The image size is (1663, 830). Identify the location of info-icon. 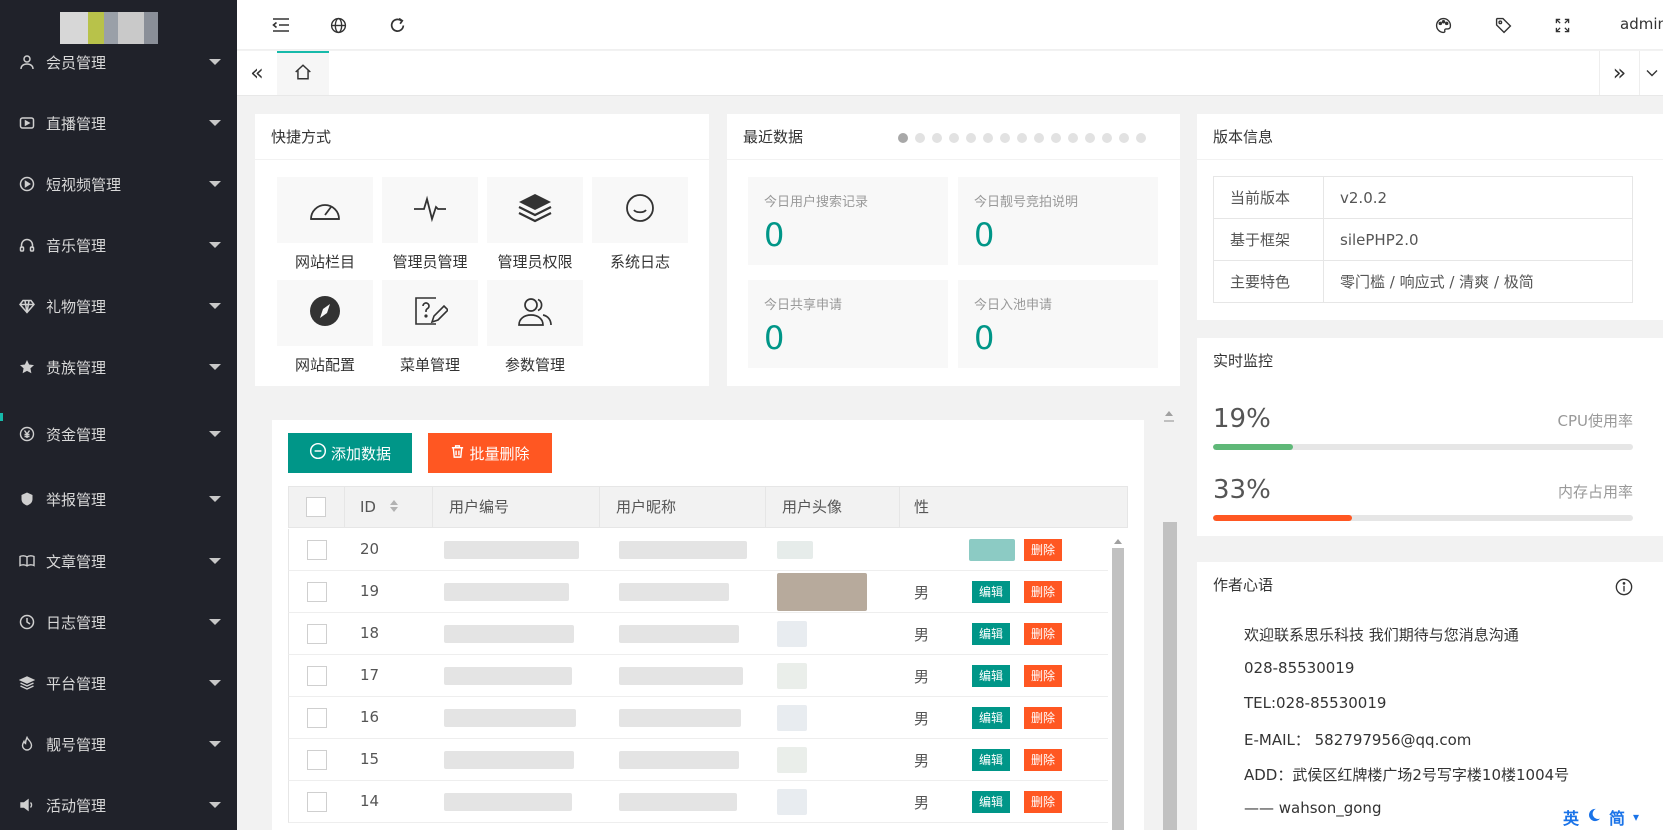
(1624, 589).